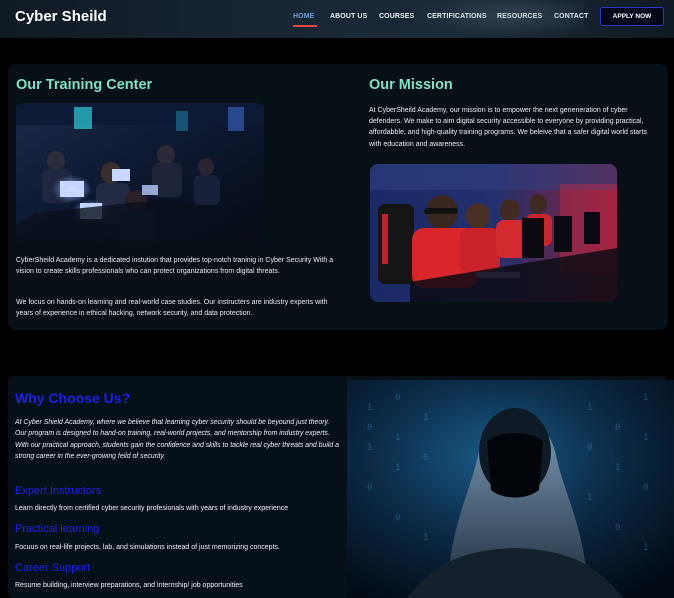  What do you see at coordinates (348, 16) in the screenshot?
I see `nav-about-us: ABOUT US` at bounding box center [348, 16].